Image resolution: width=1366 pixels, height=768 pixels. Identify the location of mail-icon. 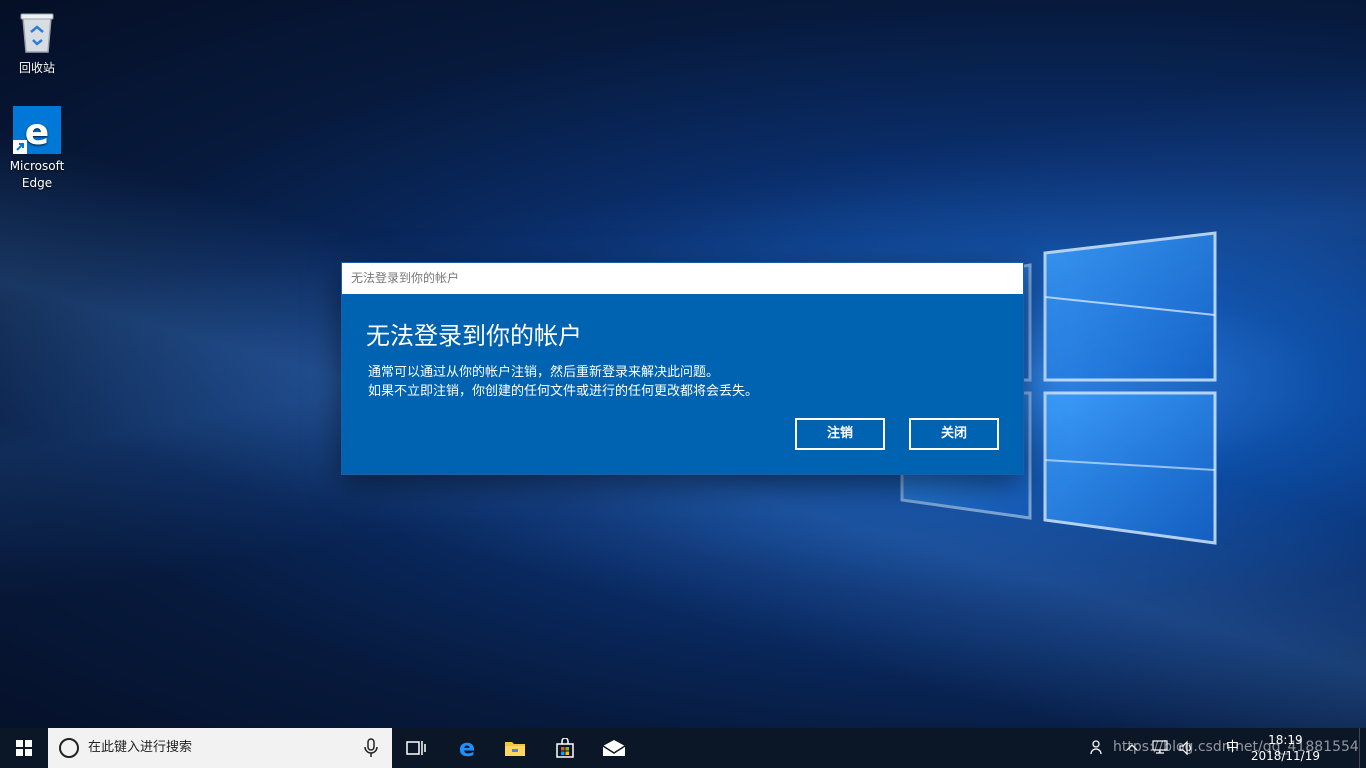
(614, 748).